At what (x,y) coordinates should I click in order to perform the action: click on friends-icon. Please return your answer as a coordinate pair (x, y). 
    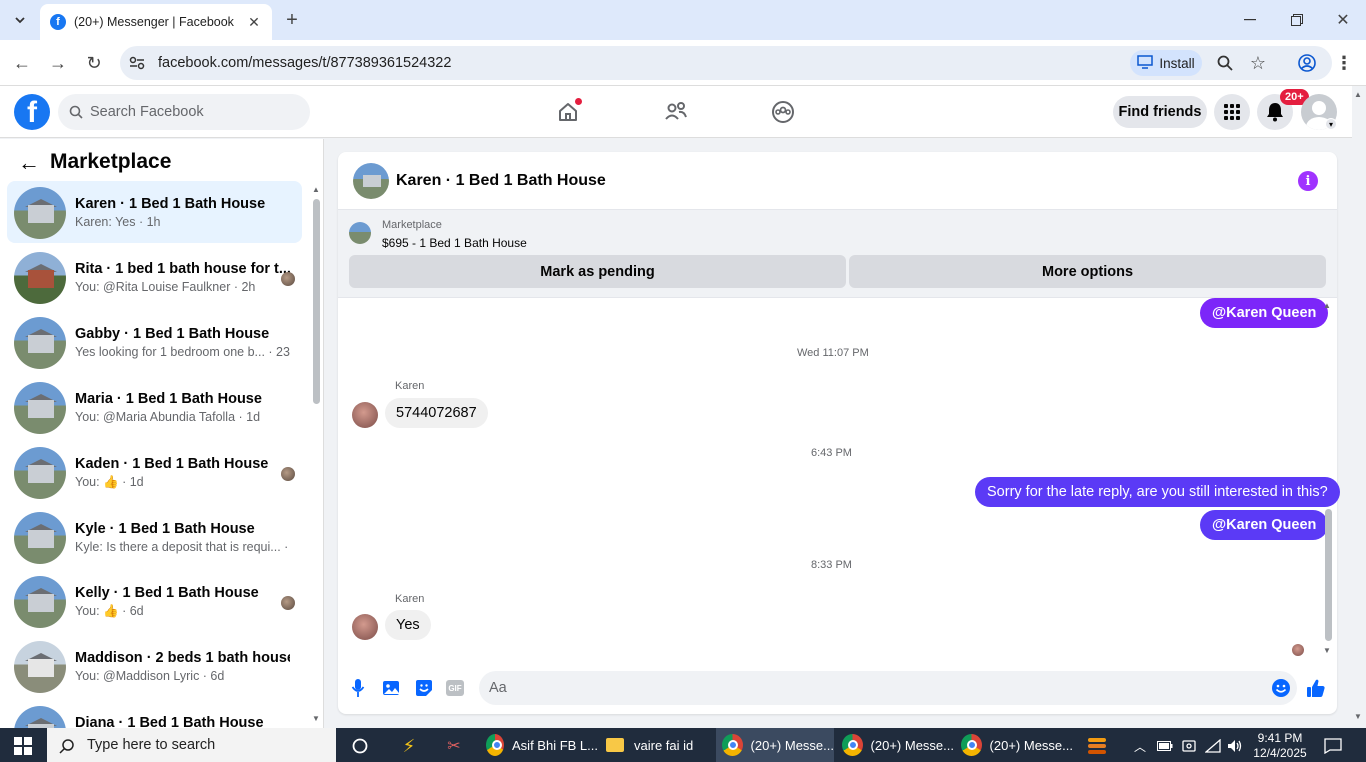
    Looking at the image, I should click on (676, 112).